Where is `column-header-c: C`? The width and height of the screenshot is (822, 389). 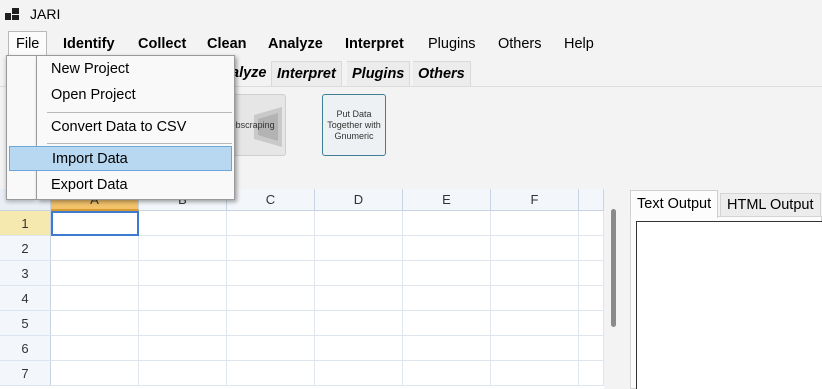 column-header-c: C is located at coordinates (271, 200).